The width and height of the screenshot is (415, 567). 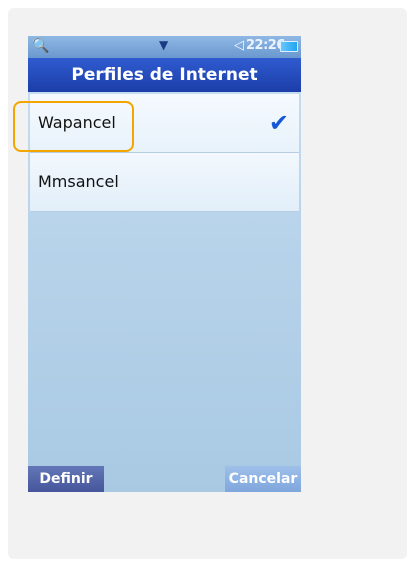 I want to click on profile-label: Mmsancel, so click(x=78, y=181).